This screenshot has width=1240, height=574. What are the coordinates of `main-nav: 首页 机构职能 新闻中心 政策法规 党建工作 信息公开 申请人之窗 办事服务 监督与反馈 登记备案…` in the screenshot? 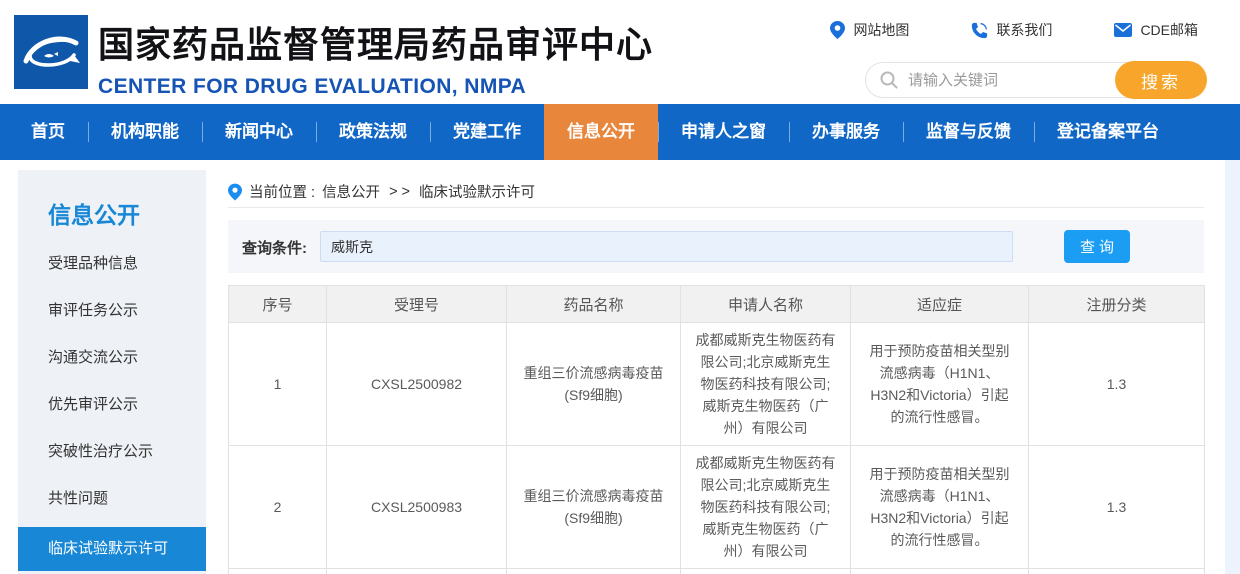 It's located at (620, 132).